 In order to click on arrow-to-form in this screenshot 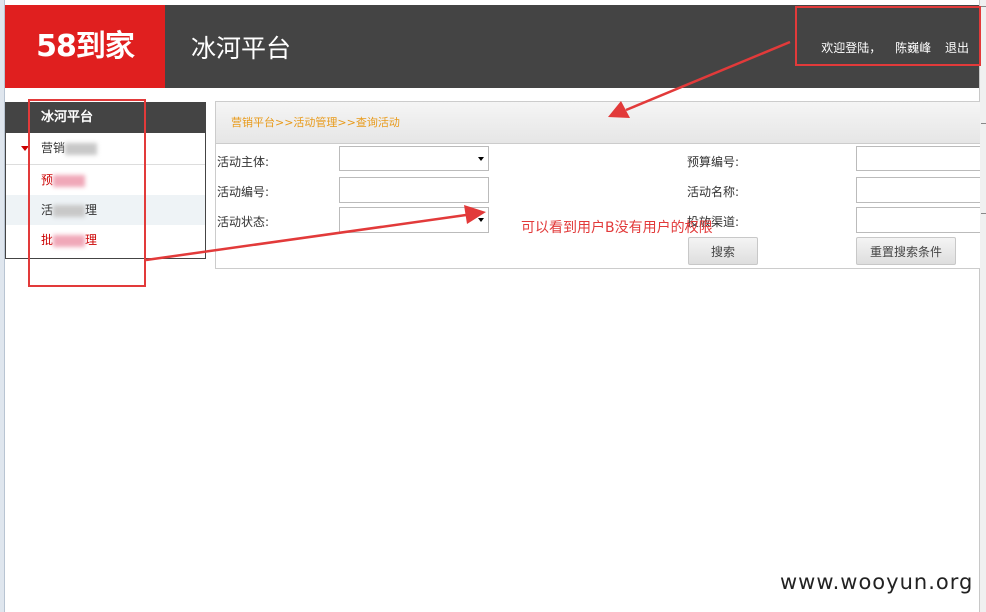, I will do `click(315, 233)`.